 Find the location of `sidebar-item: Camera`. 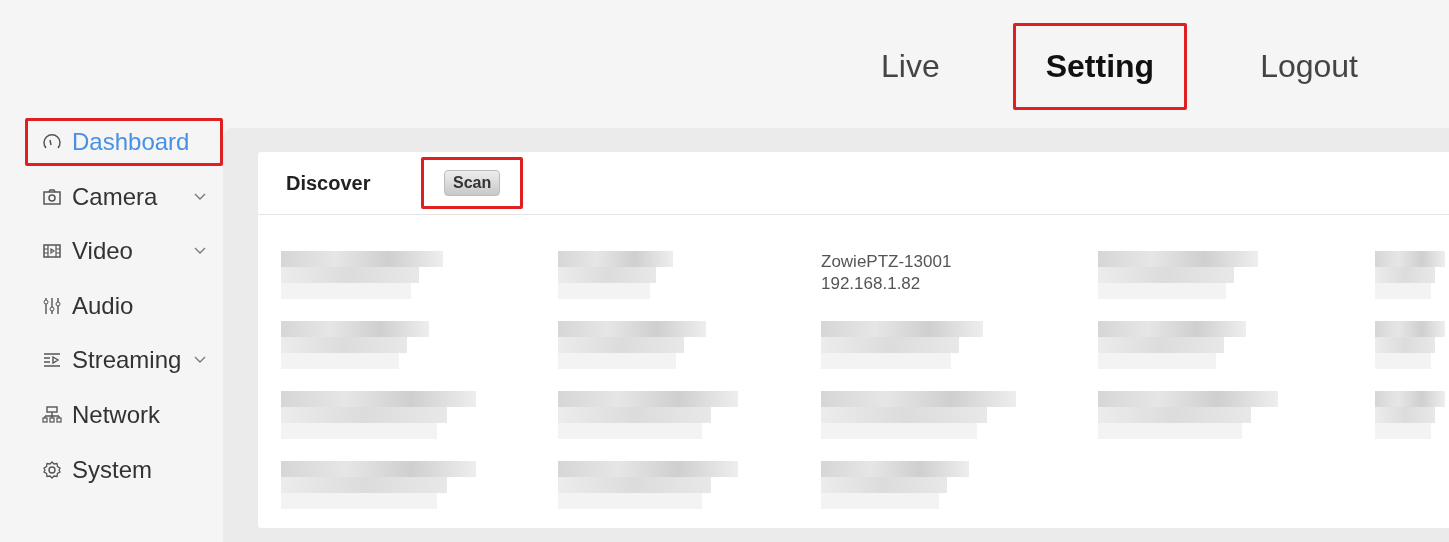

sidebar-item: Camera is located at coordinates (124, 196).